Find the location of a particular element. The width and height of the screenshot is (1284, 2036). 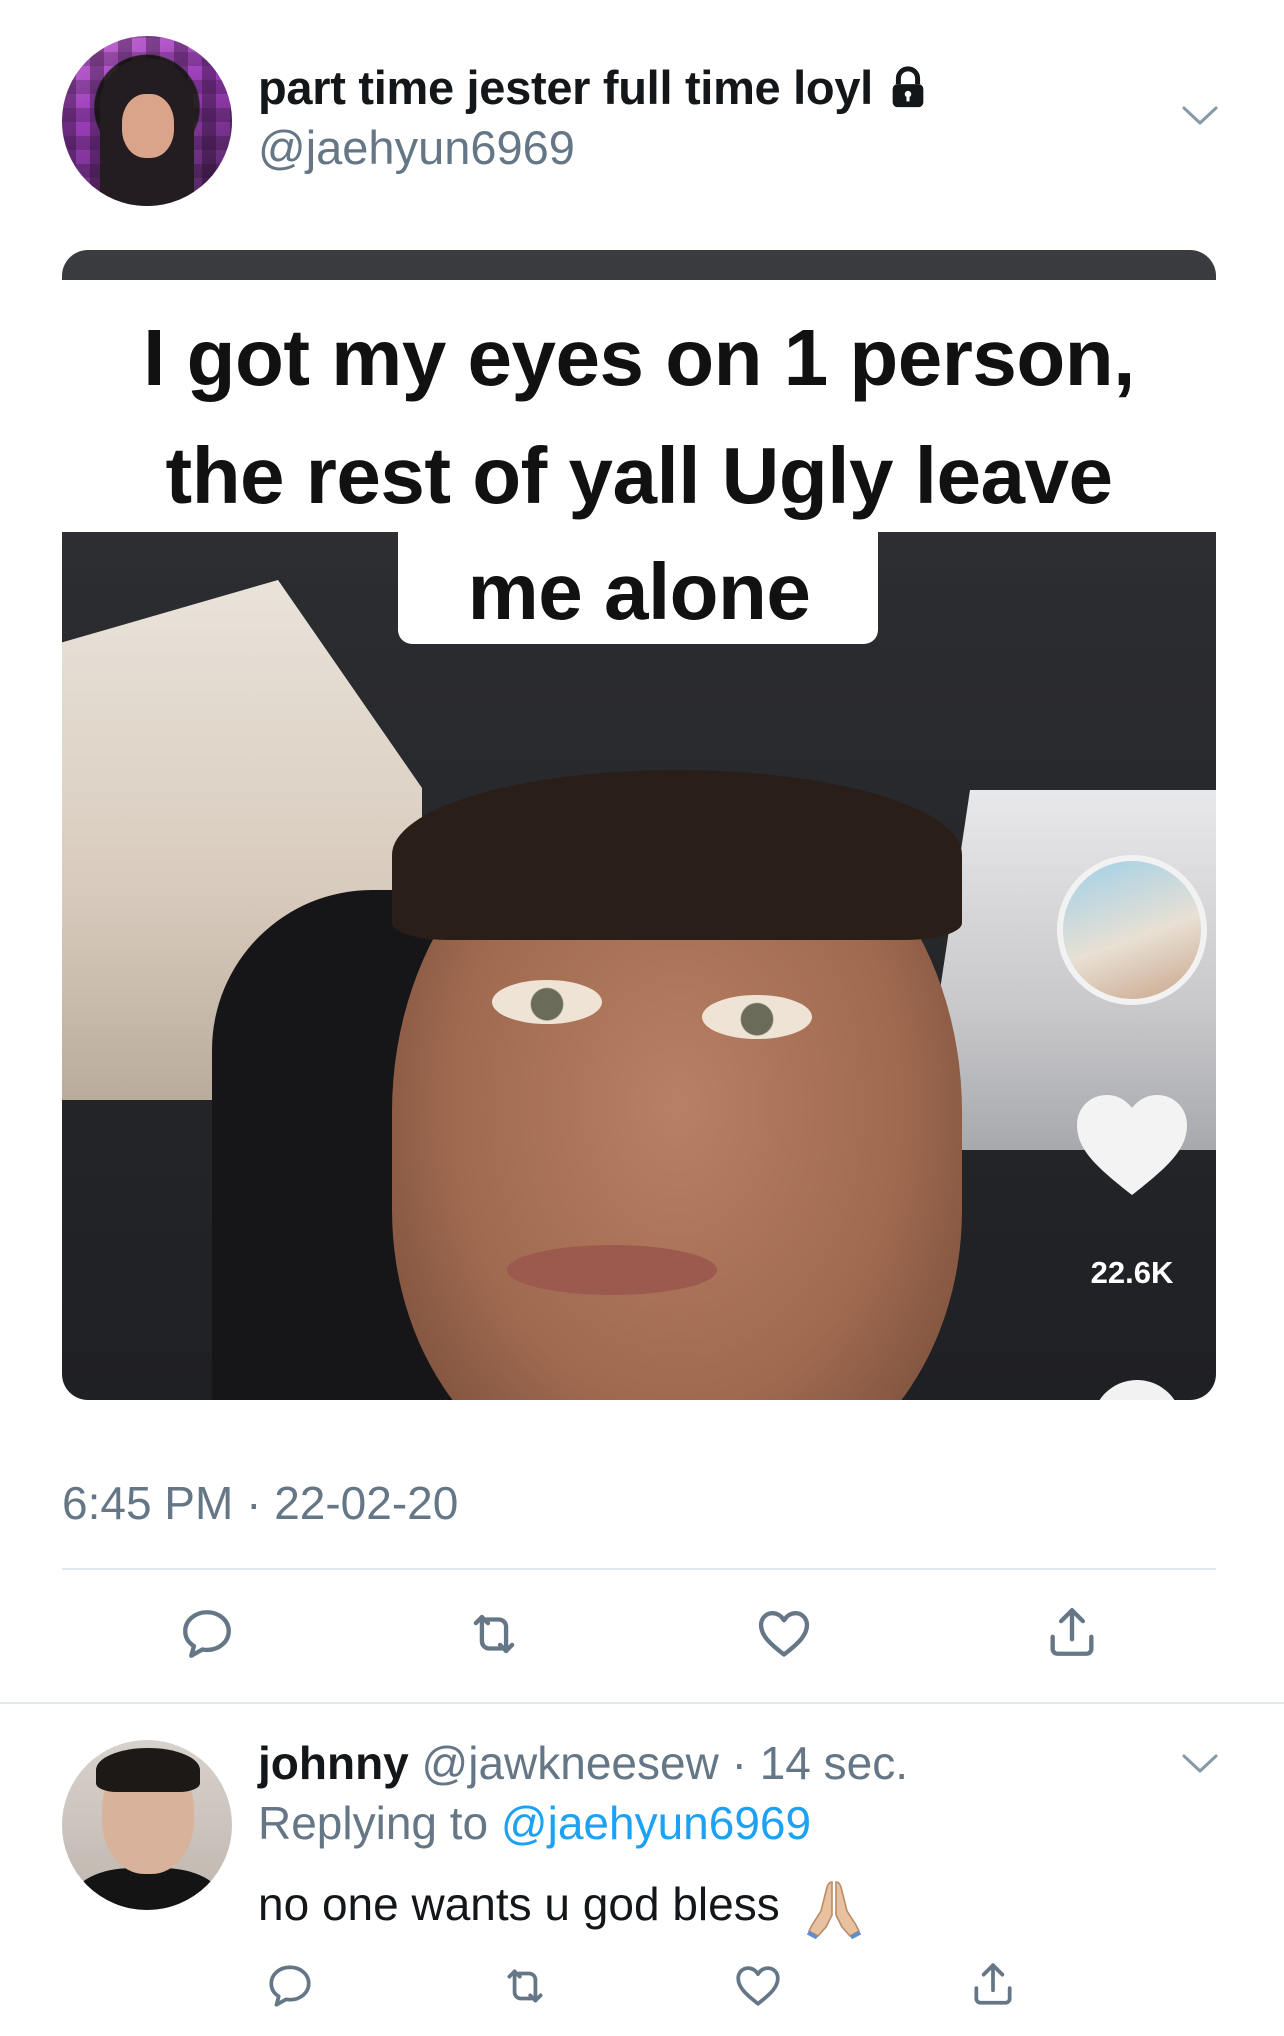

overlay-like-count: 22.6K is located at coordinates (1132, 1272).